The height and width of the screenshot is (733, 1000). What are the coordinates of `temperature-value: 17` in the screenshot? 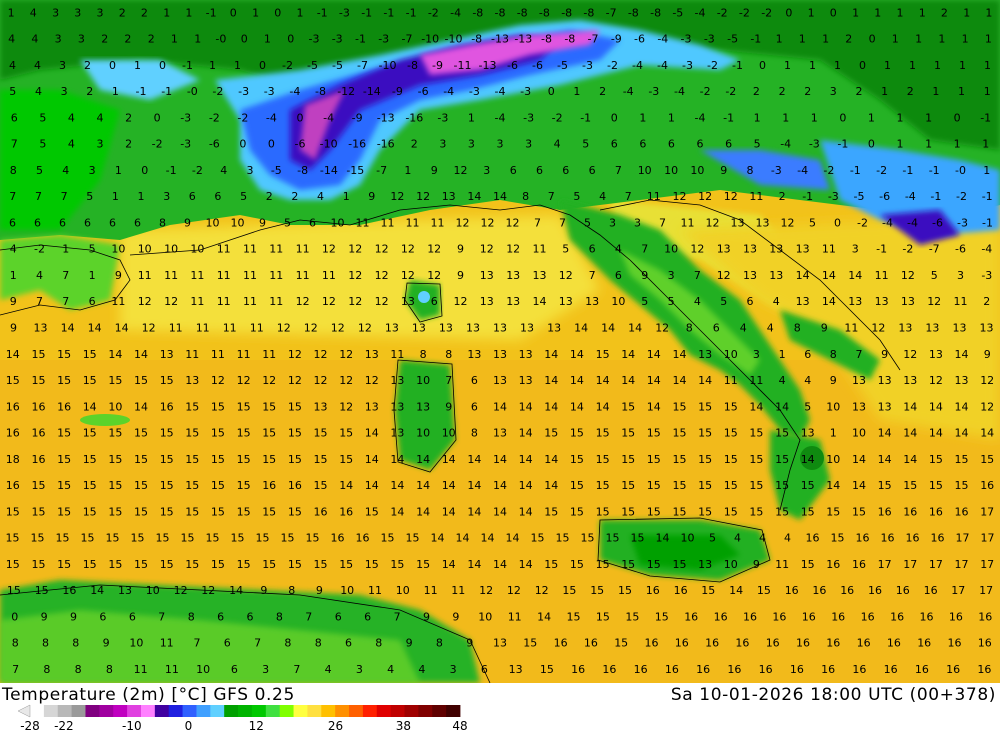 It's located at (885, 564).